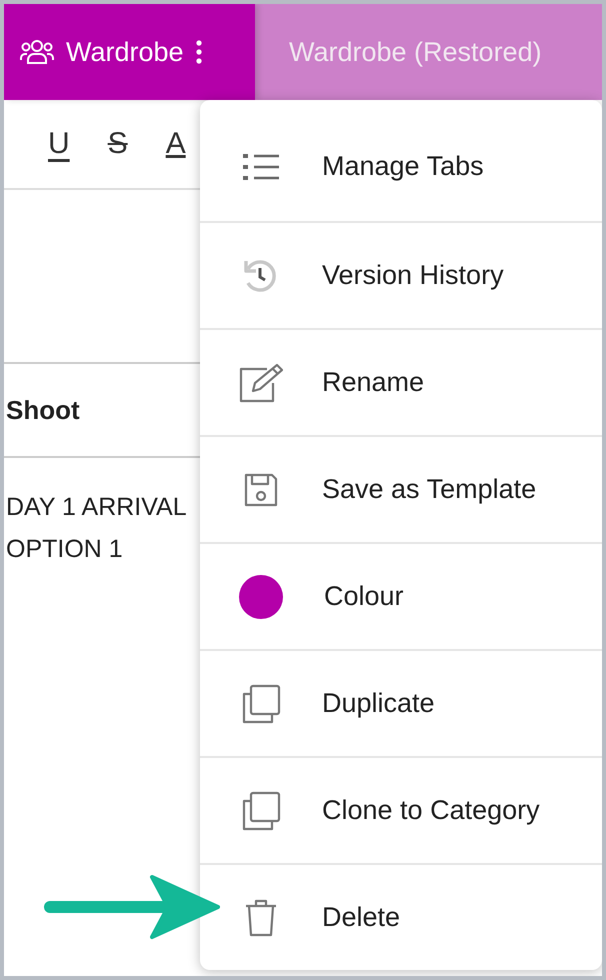  I want to click on trash-icon, so click(261, 917).